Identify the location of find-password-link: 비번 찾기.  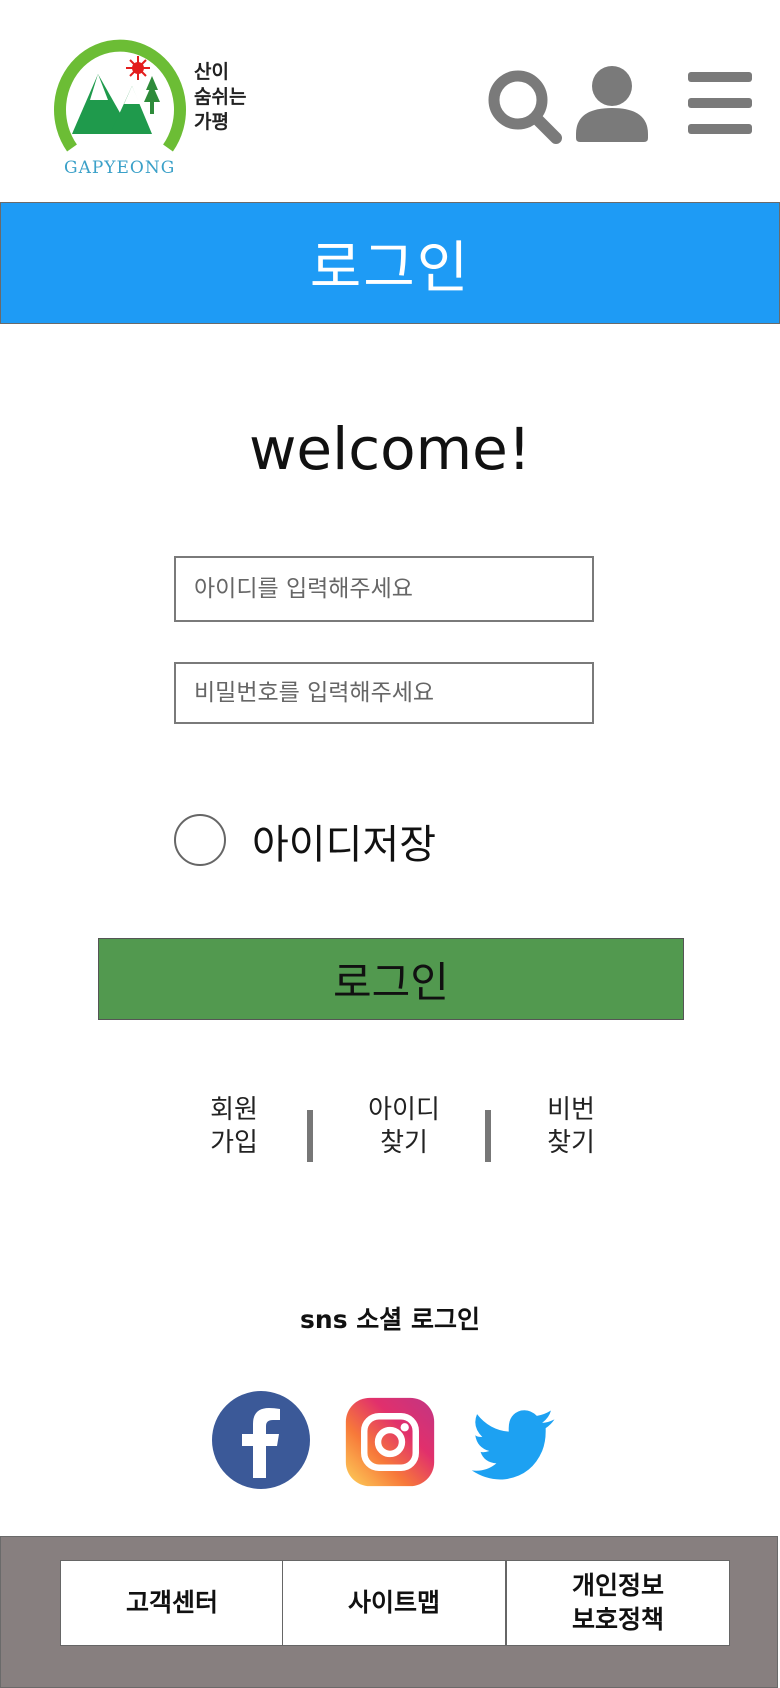
(571, 1127).